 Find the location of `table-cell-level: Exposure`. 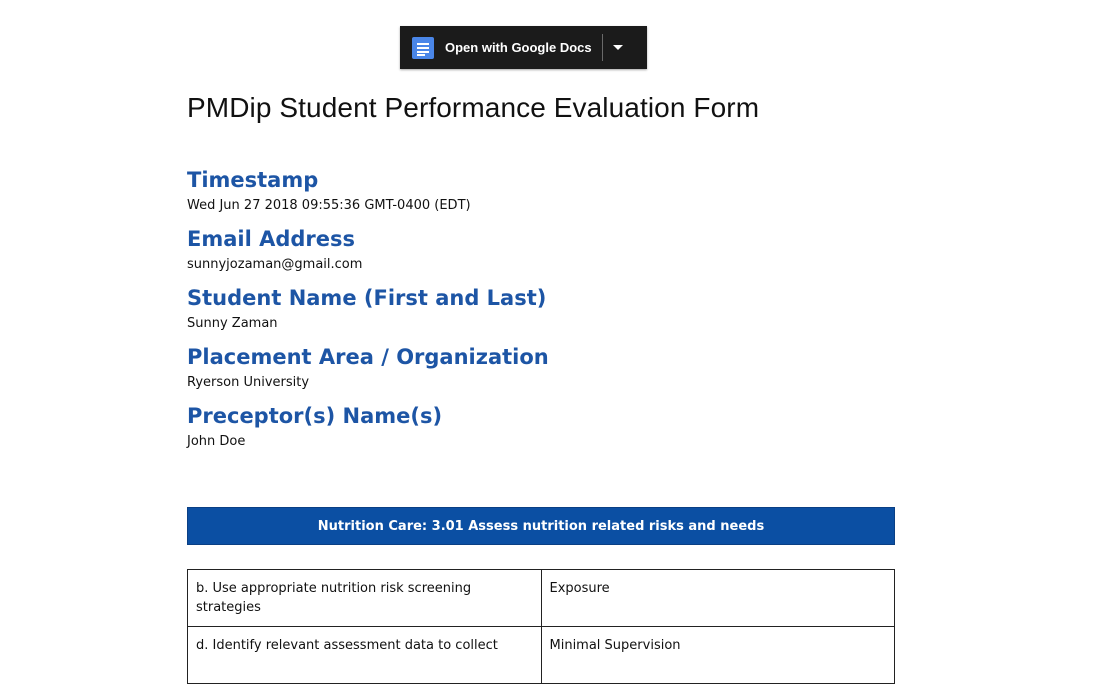

table-cell-level: Exposure is located at coordinates (717, 598).